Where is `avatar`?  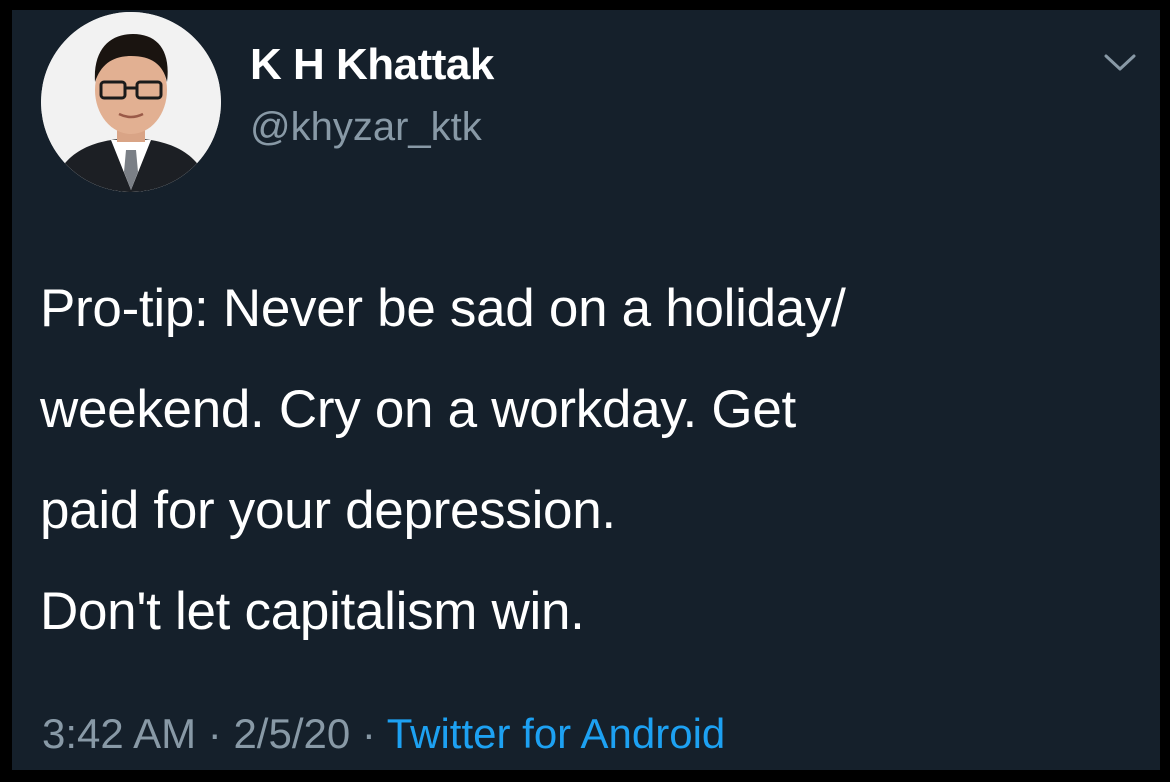 avatar is located at coordinates (131, 102).